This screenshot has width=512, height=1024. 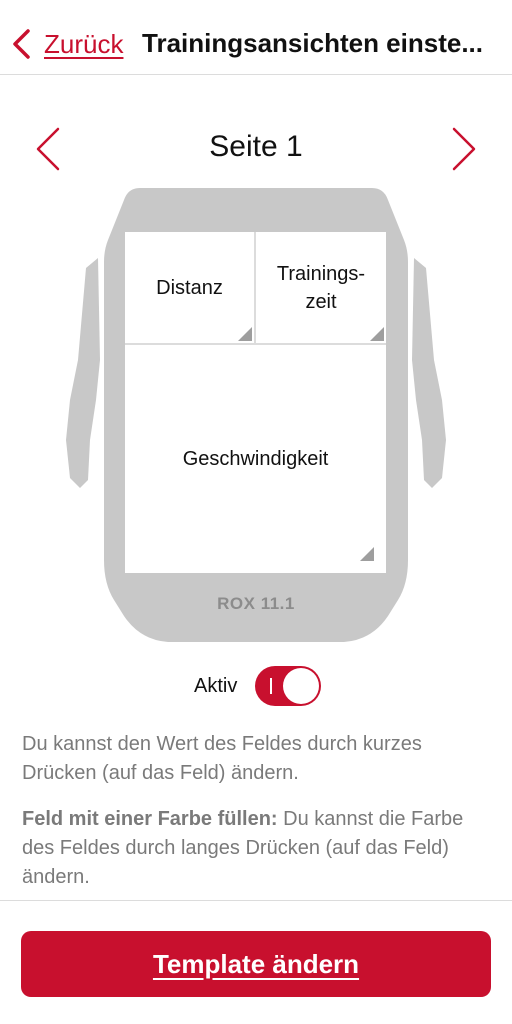 I want to click on field-training-time-label: Trainings- zeit, so click(x=321, y=288).